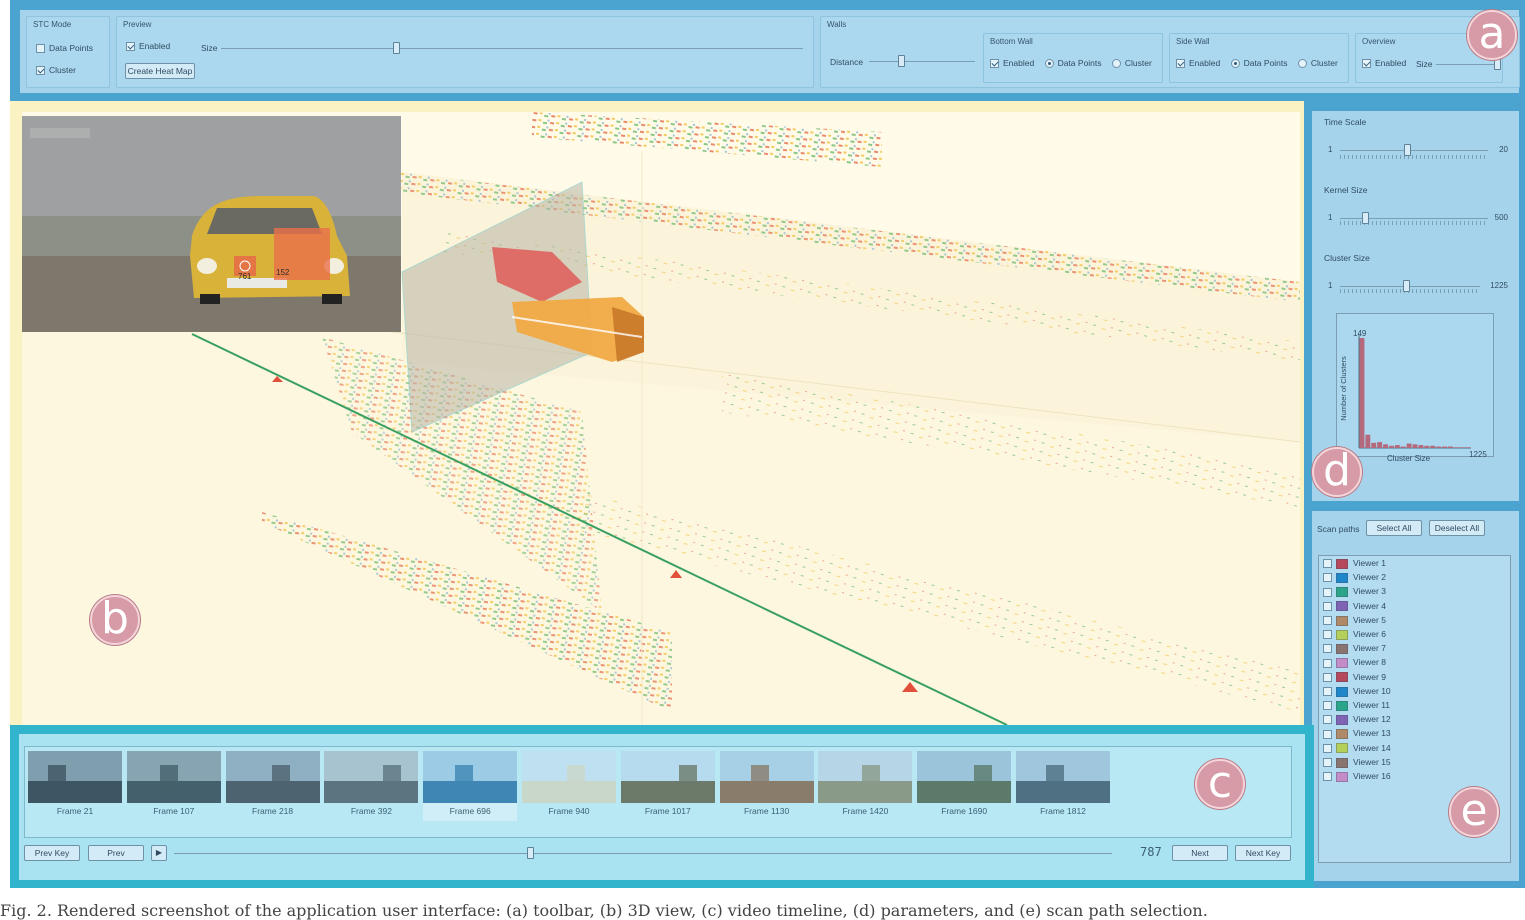 Image resolution: width=1525 pixels, height=920 pixels. What do you see at coordinates (1263, 853) in the screenshot?
I see `next-key-button: Next Key` at bounding box center [1263, 853].